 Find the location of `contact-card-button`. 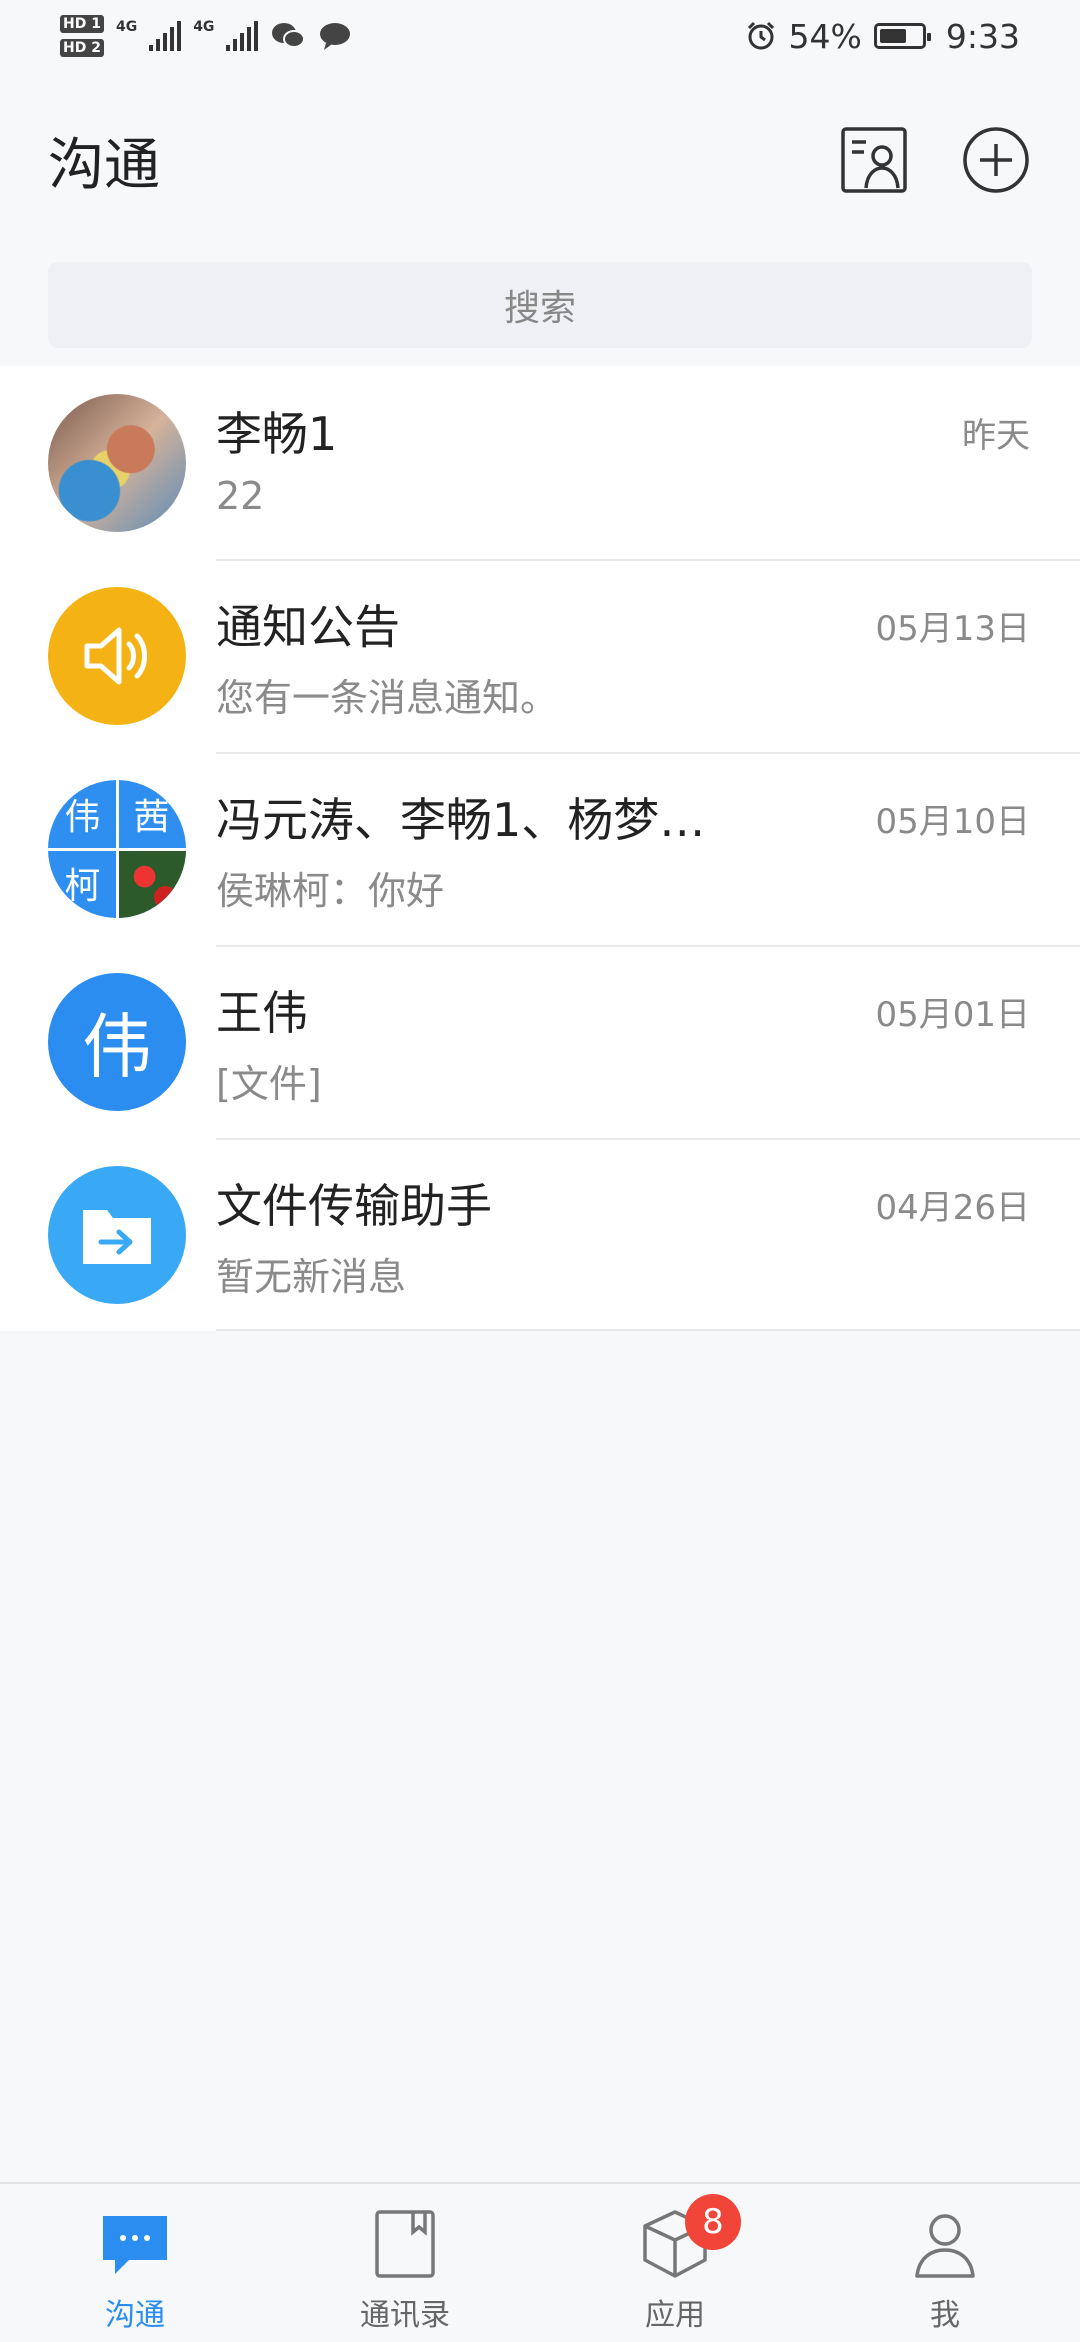

contact-card-button is located at coordinates (874, 160).